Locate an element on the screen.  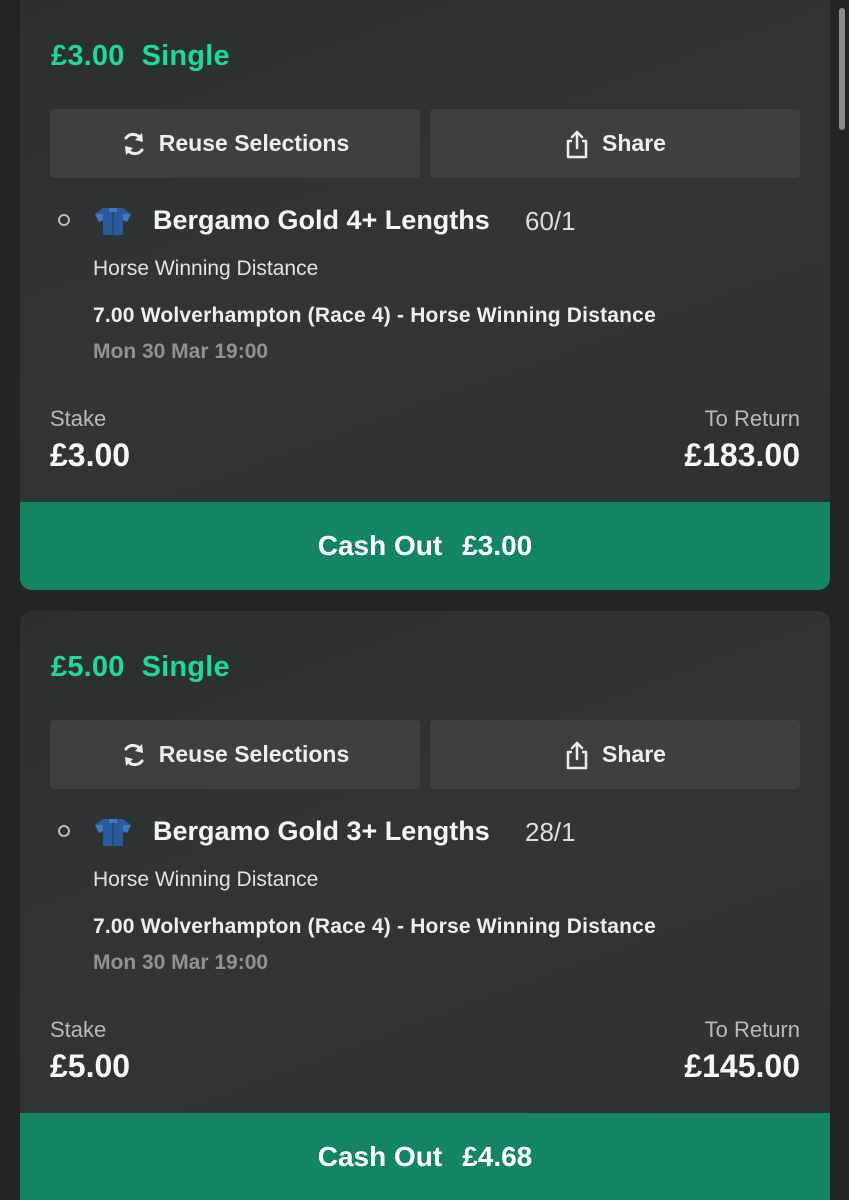
cash-out-value: £3.00 is located at coordinates (497, 545).